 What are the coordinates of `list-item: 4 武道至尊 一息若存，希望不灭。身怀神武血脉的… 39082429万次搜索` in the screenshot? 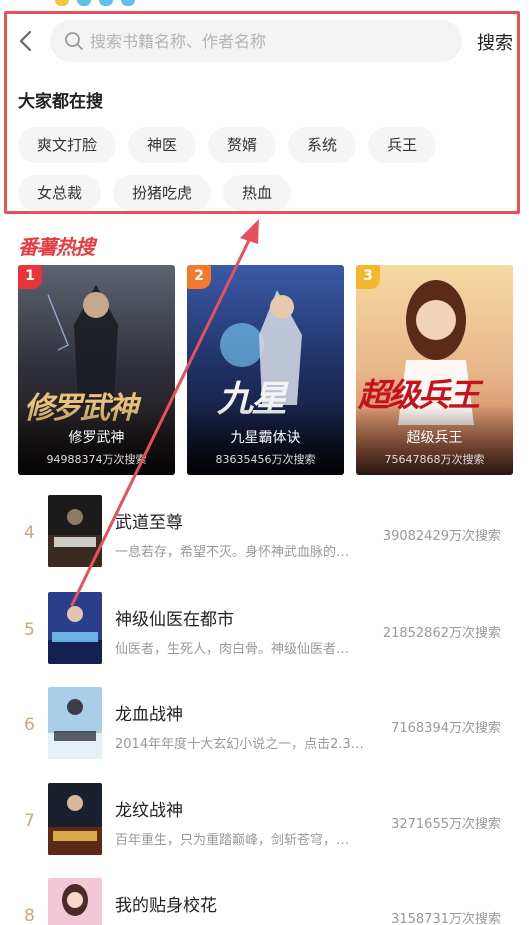 It's located at (264, 535).